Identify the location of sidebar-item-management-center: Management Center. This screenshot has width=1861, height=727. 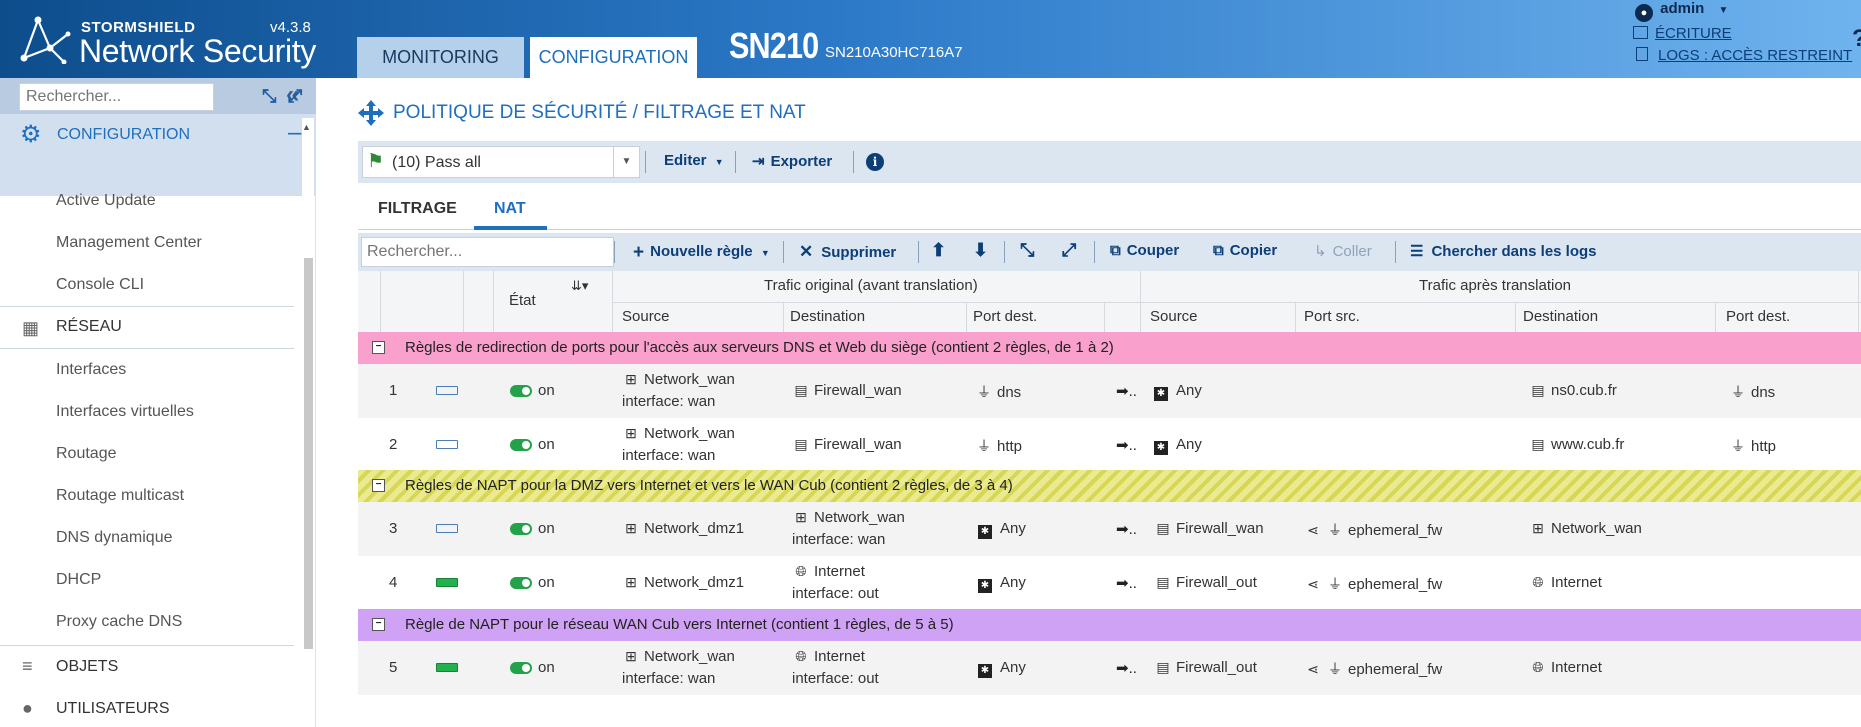
(129, 243).